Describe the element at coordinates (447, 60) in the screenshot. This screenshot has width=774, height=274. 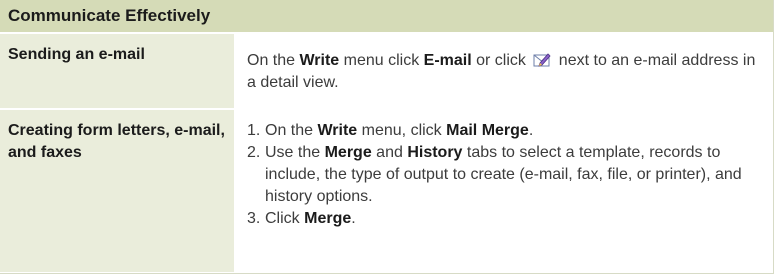
I see `command-name-email: E-mail` at that location.